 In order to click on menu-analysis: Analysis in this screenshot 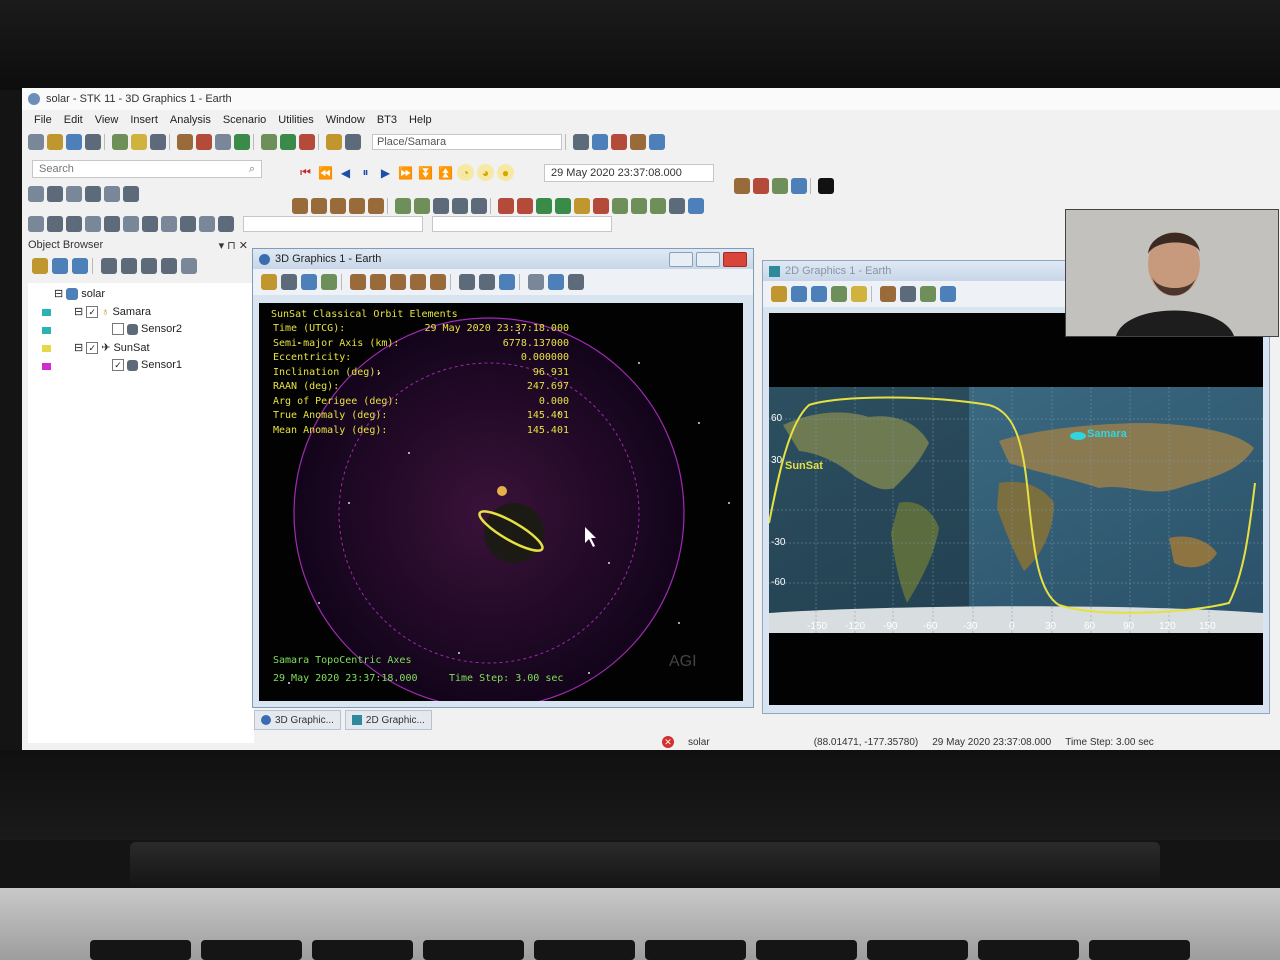, I will do `click(190, 120)`.